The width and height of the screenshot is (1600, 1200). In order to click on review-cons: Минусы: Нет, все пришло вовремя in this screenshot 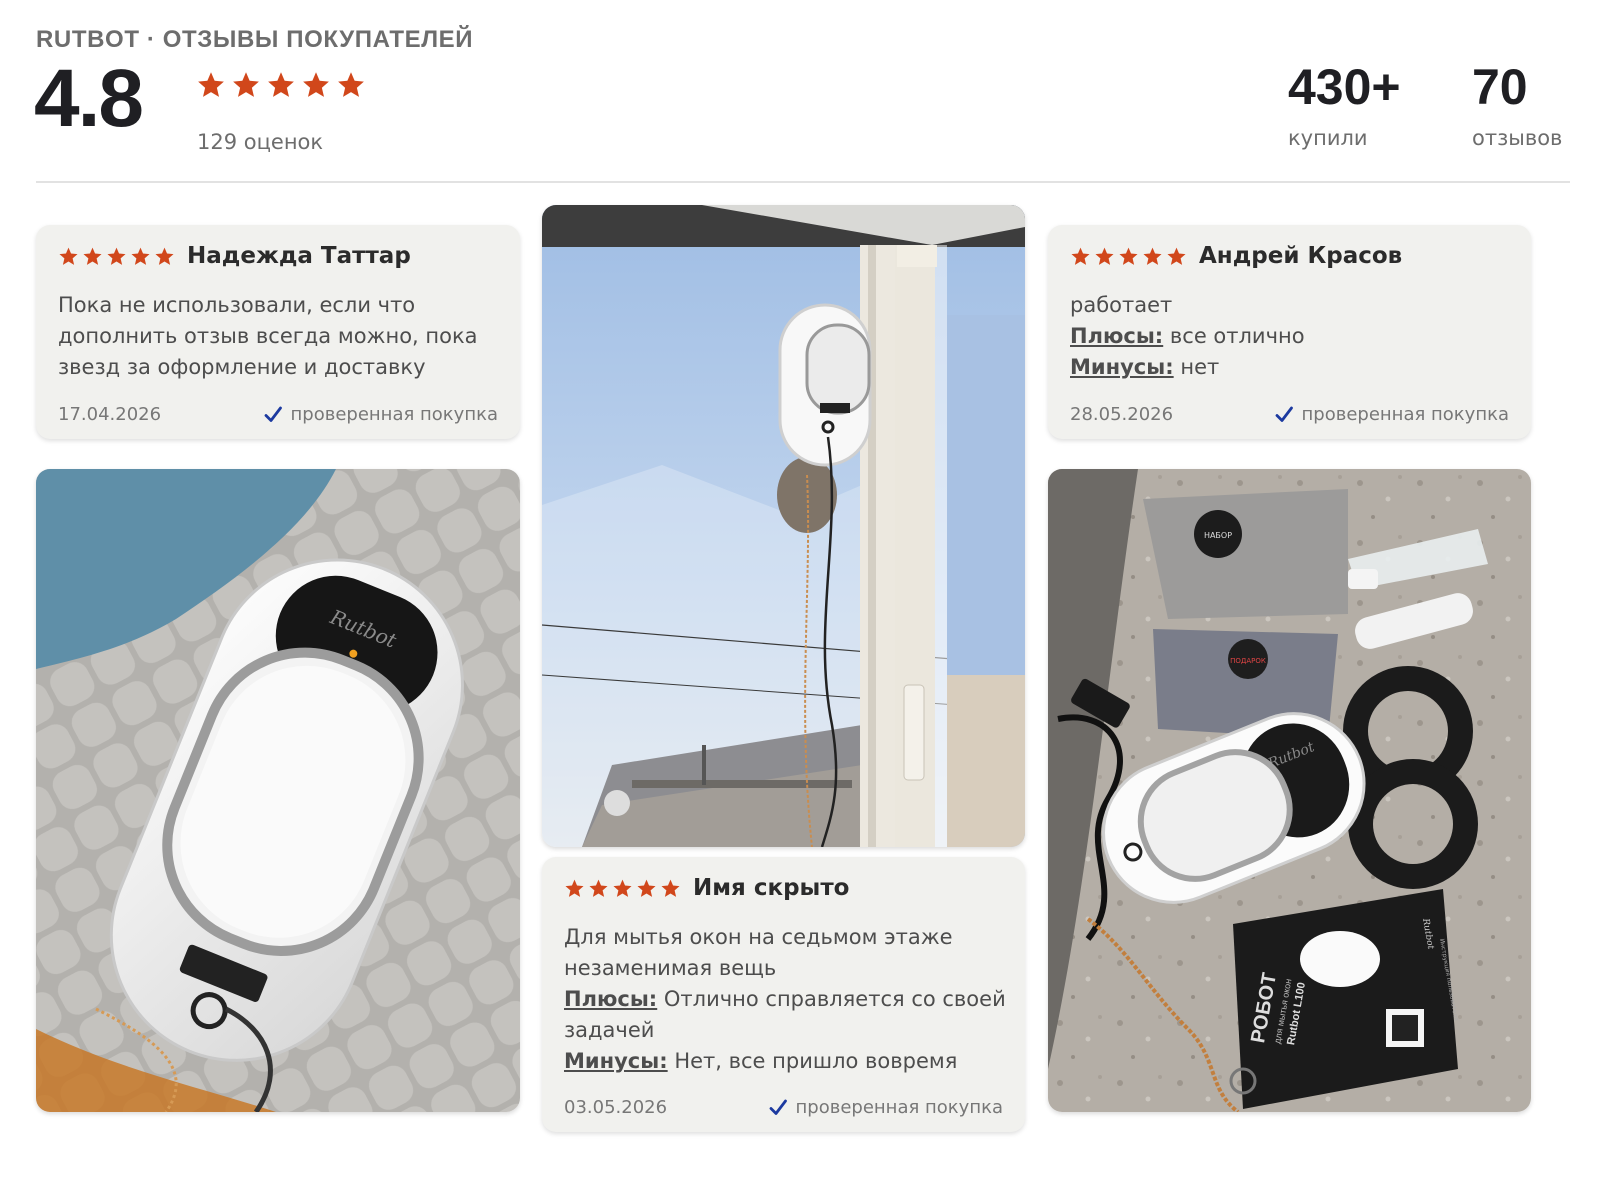, I will do `click(785, 1061)`.